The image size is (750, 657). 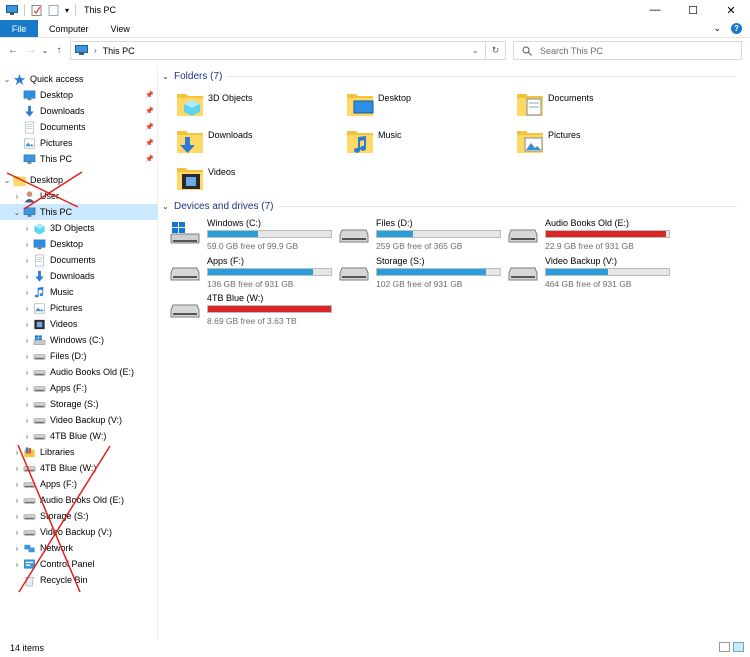 I want to click on expand-ribbon-icon: ⌄, so click(x=717, y=28).